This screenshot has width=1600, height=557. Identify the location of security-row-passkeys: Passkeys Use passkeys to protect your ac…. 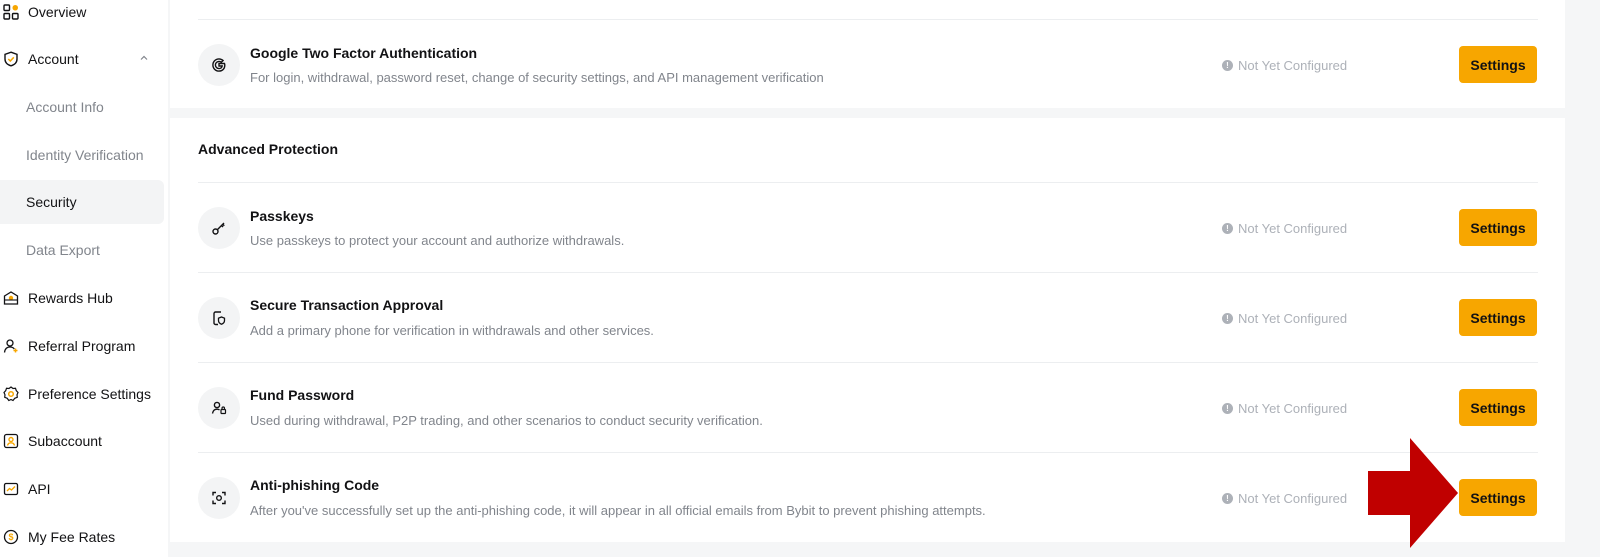
(867, 227).